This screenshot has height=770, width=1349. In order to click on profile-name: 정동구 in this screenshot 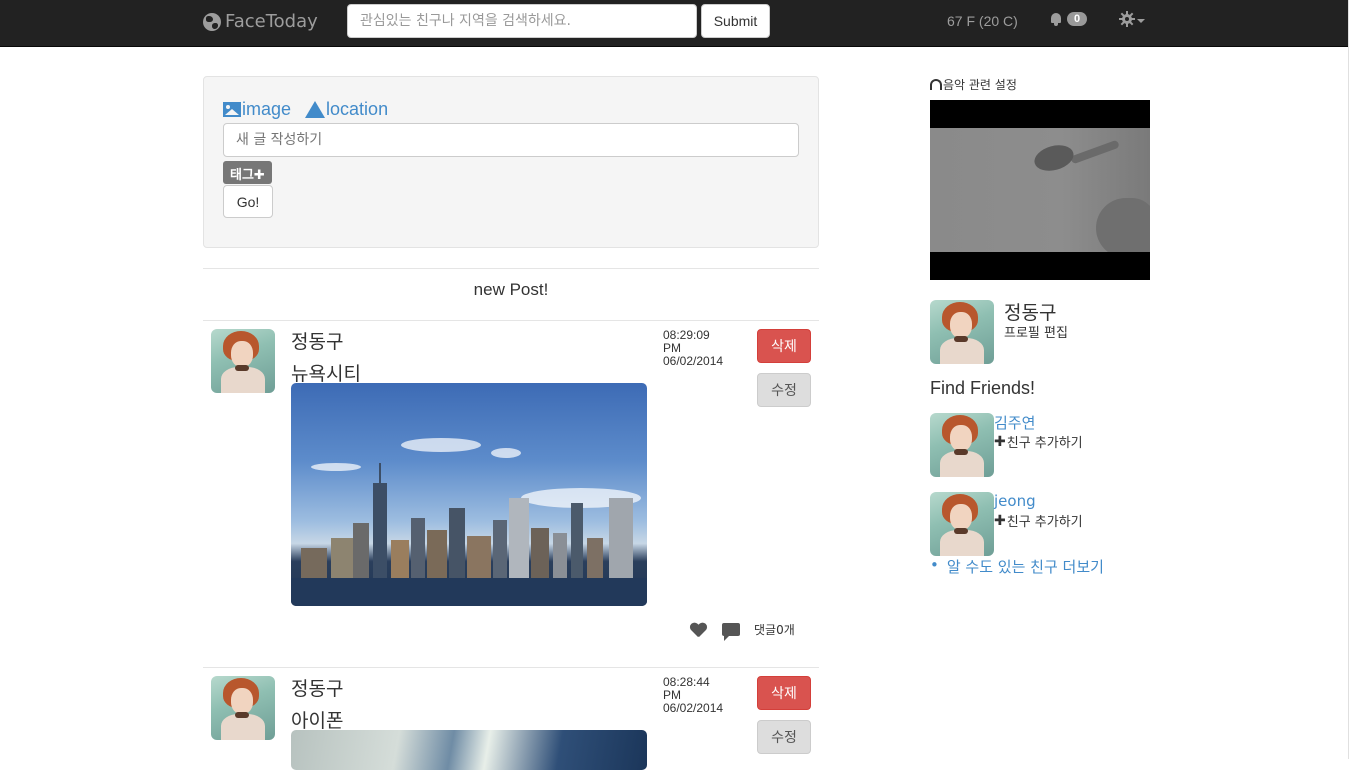, I will do `click(1030, 311)`.